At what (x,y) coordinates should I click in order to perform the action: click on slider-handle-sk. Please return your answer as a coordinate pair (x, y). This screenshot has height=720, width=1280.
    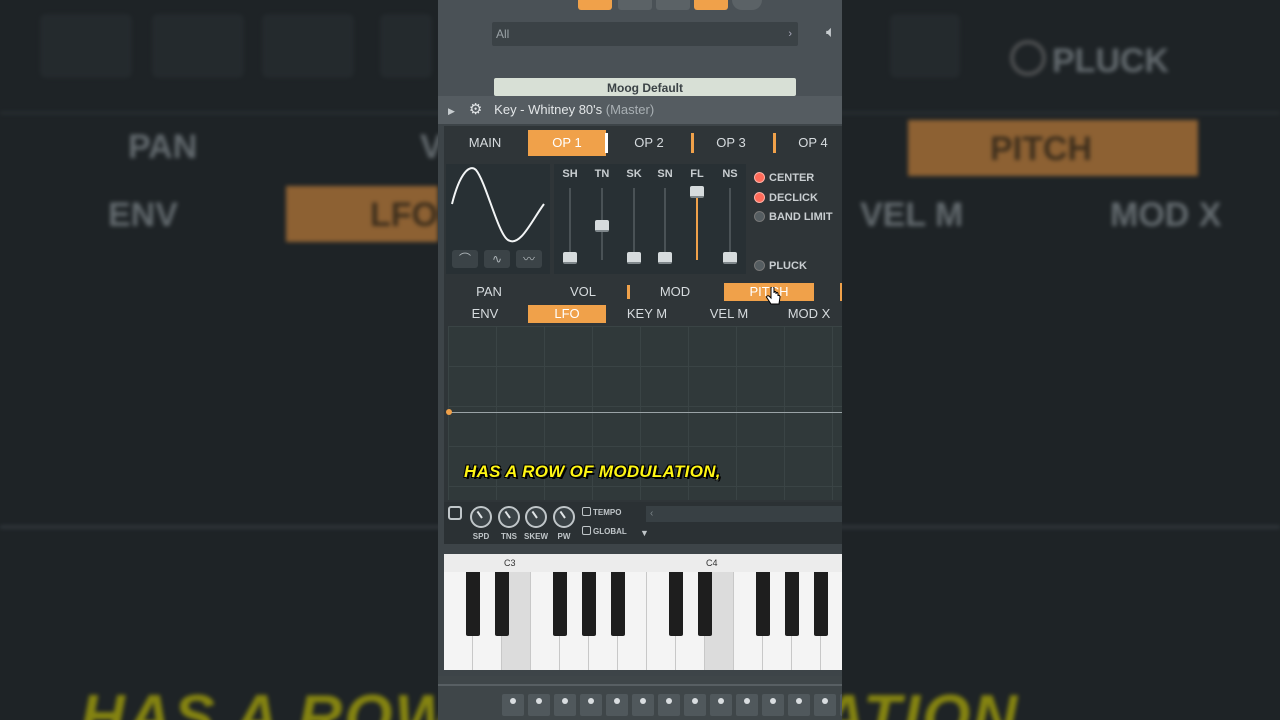
    Looking at the image, I should click on (634, 258).